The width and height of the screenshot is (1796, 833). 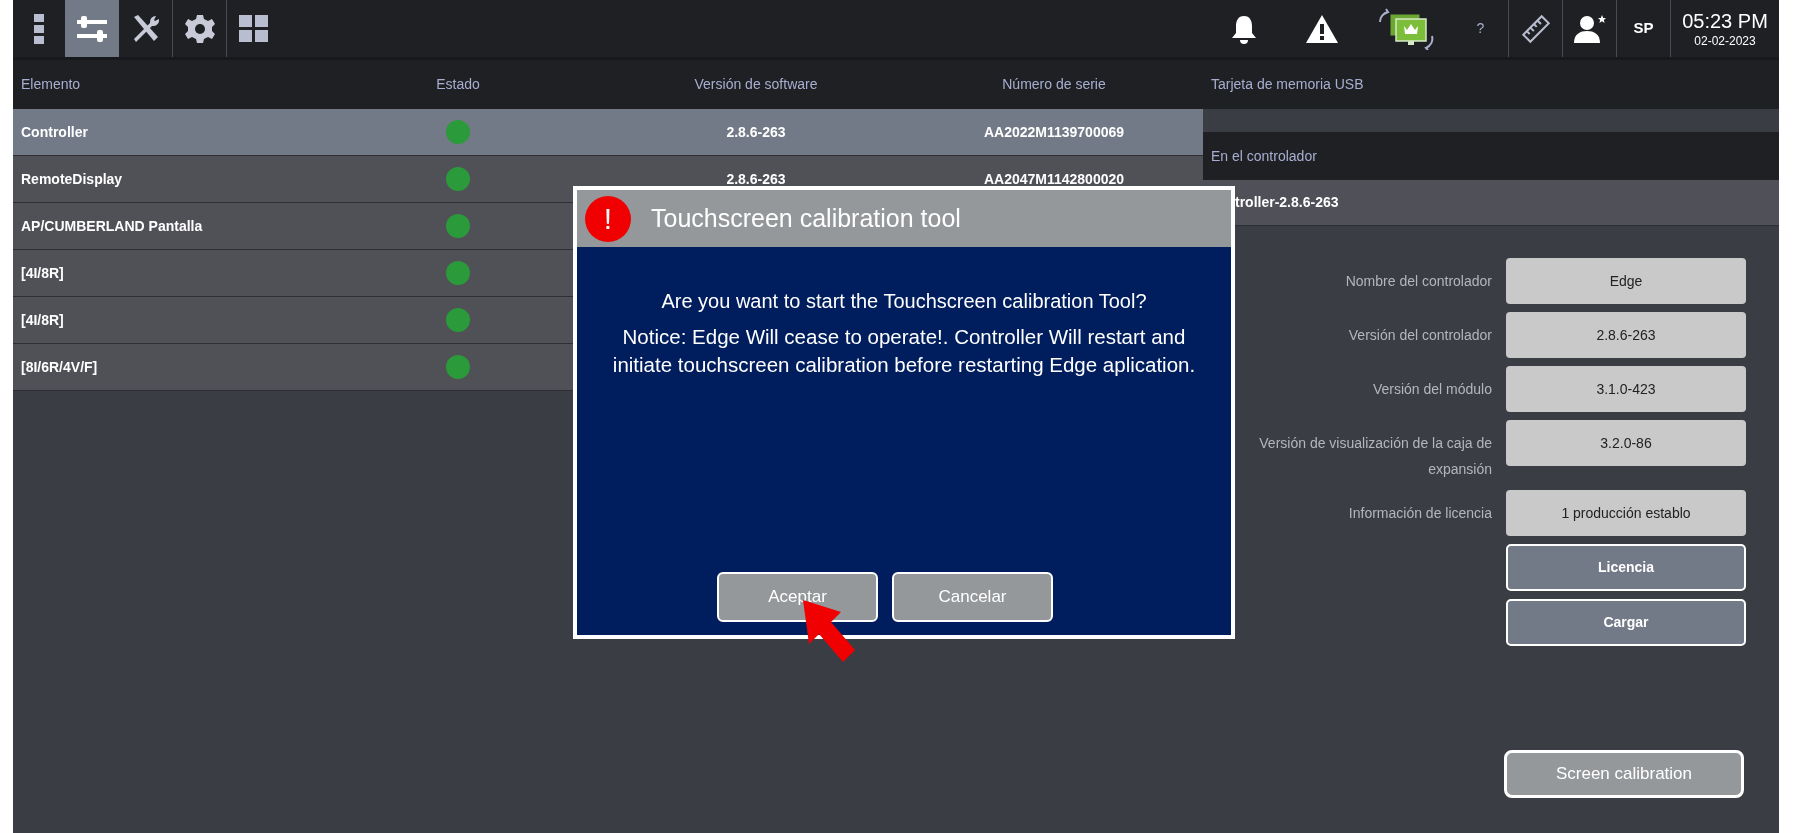 I want to click on table-cell: AA2047M1142800020, so click(x=1054, y=178).